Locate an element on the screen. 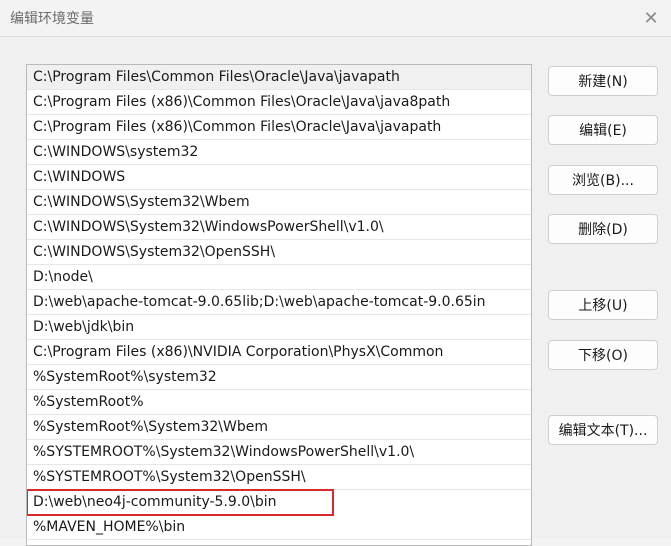  list-item: %MAVEN_HOME%\bin is located at coordinates (279, 527).